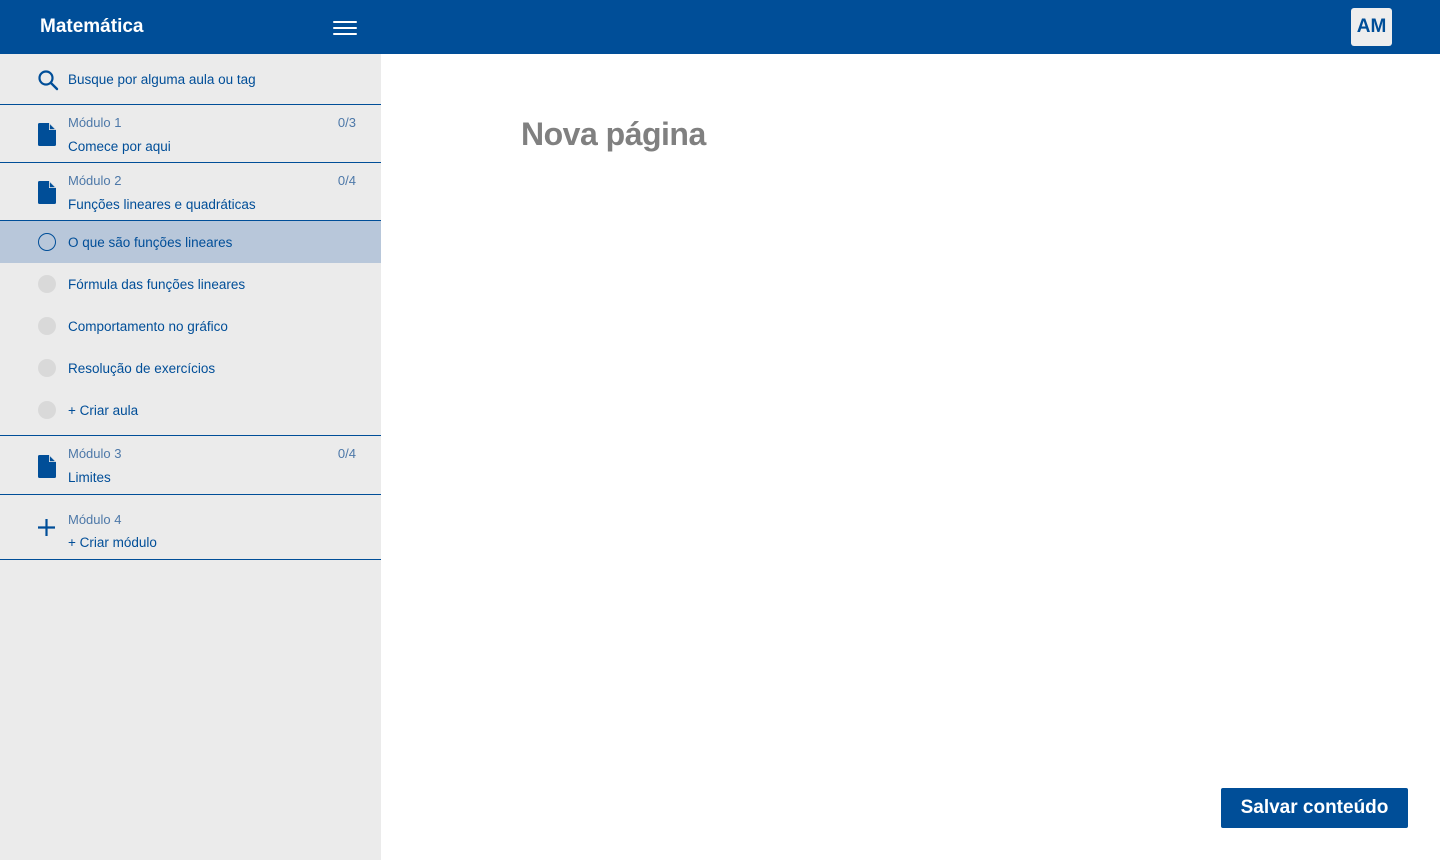 Image resolution: width=1440 pixels, height=860 pixels. I want to click on module-title: Limites, so click(89, 477).